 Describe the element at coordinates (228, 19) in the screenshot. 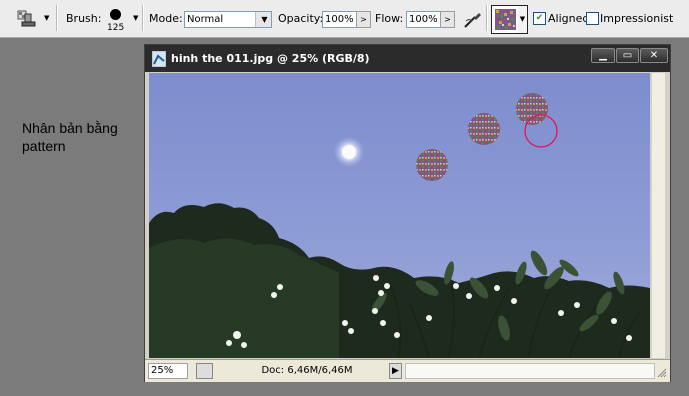

I see `mode-select: Normal ▼` at that location.